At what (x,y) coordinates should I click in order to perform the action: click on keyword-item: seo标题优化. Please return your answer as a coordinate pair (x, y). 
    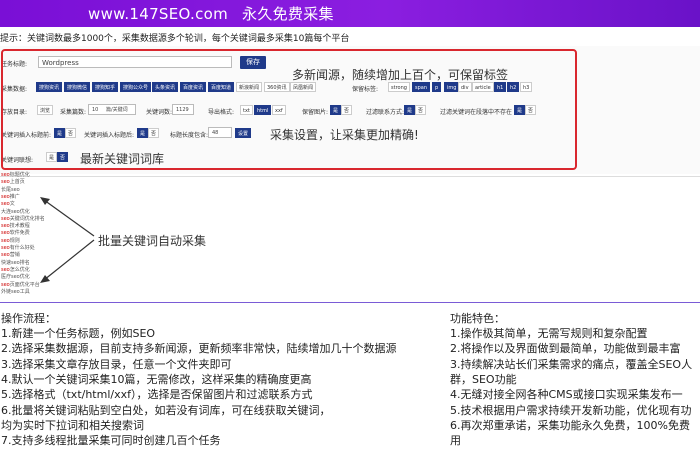
    Looking at the image, I should click on (15, 175).